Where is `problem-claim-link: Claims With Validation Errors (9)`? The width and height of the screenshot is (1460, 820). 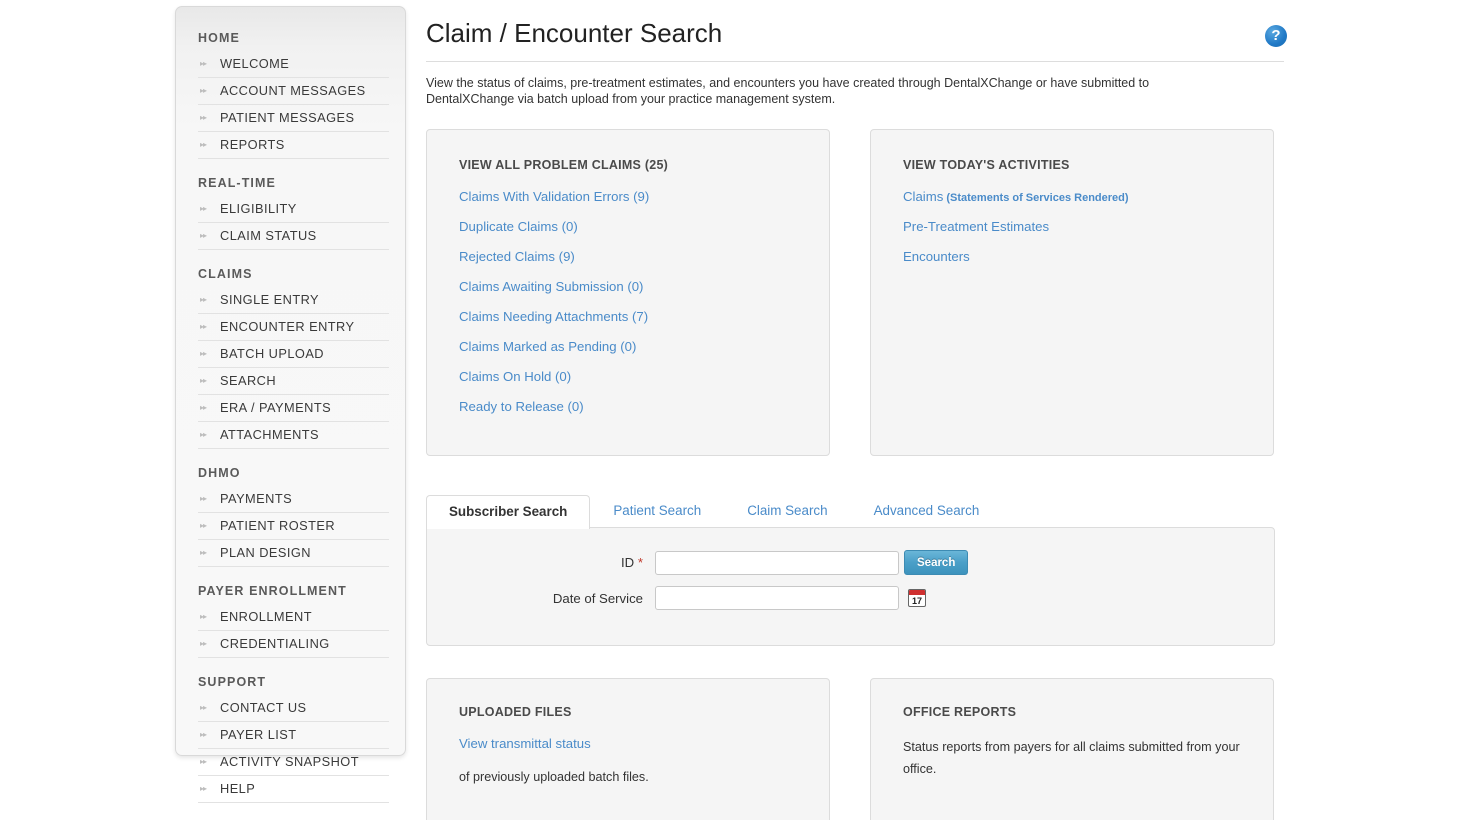
problem-claim-link: Claims With Validation Errors (9) is located at coordinates (628, 196).